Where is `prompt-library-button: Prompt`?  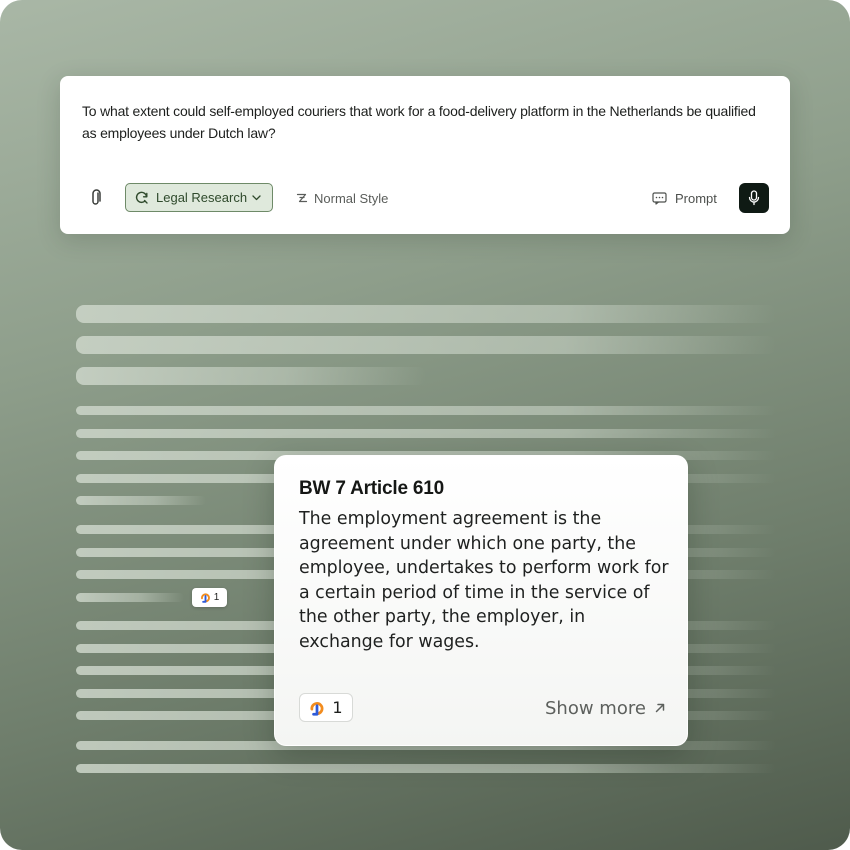 prompt-library-button: Prompt is located at coordinates (684, 198).